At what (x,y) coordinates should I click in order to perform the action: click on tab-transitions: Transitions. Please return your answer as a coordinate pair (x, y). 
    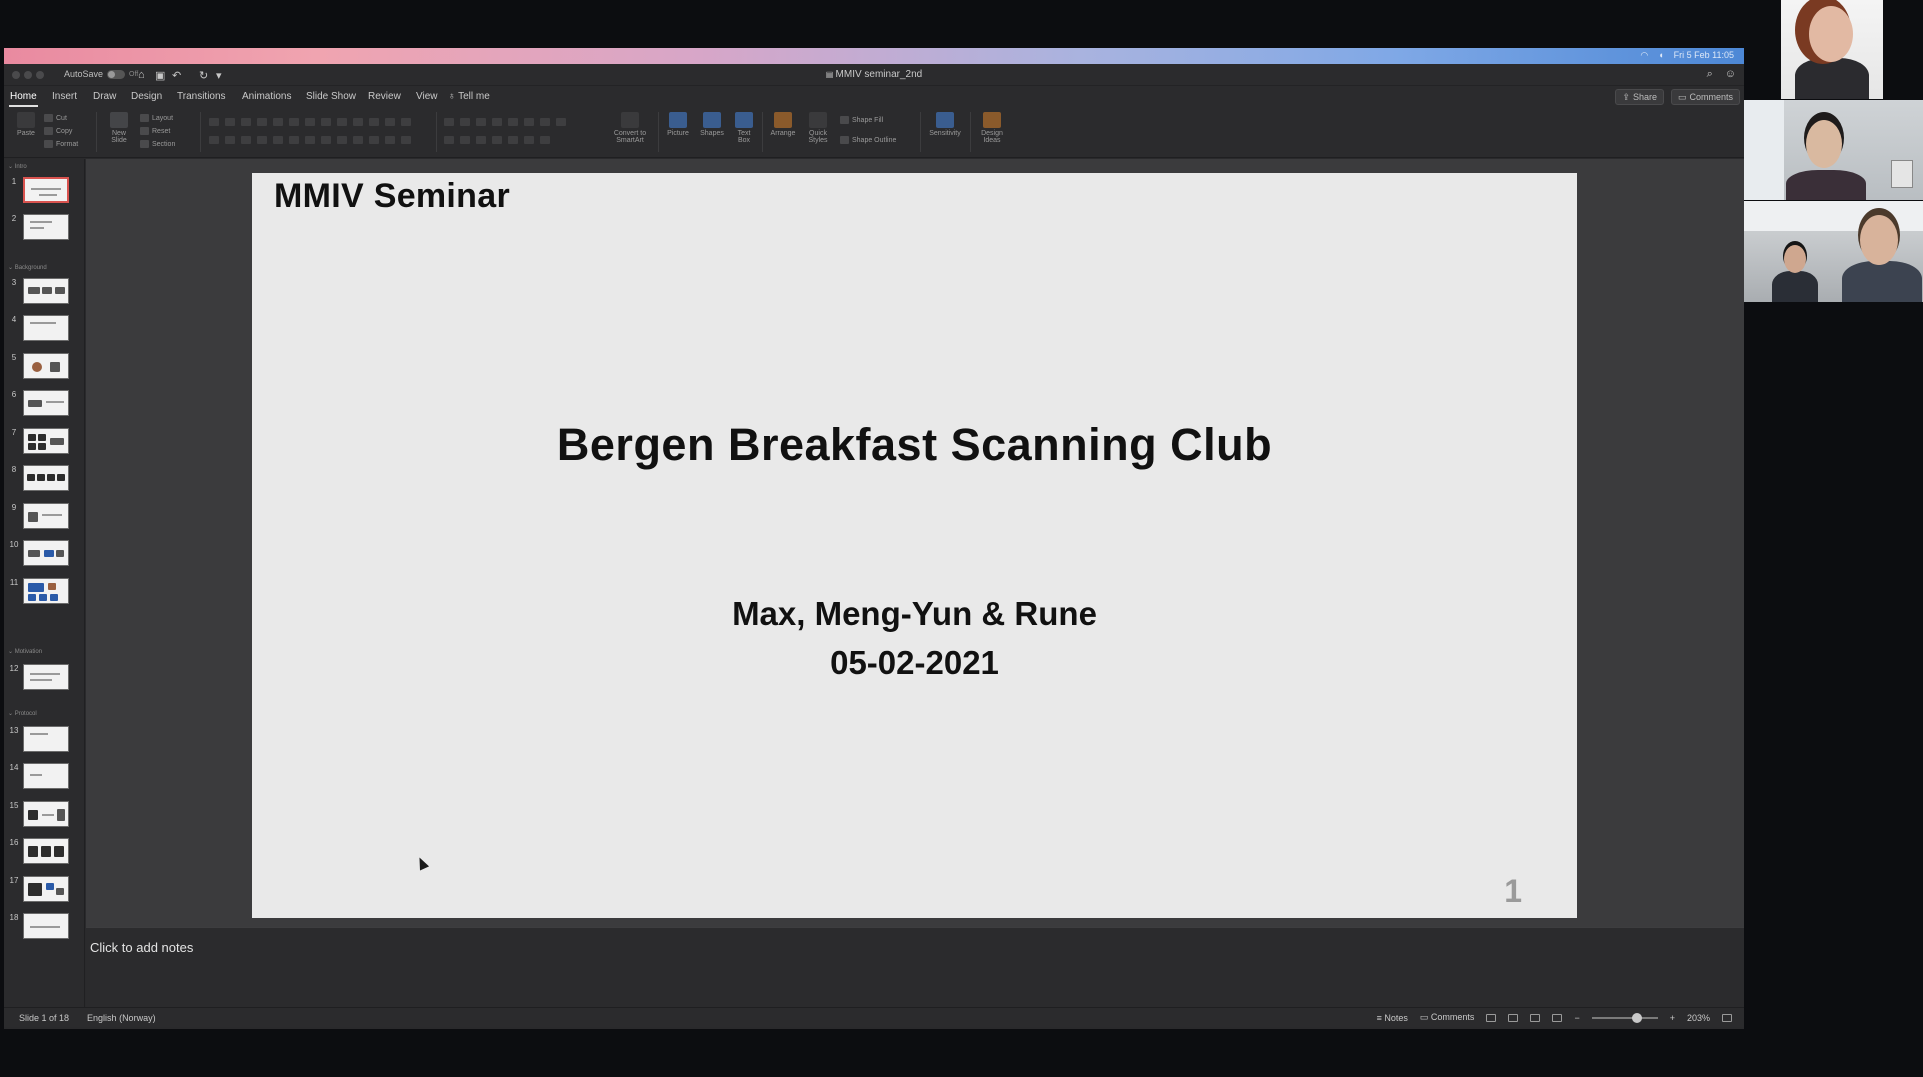
    Looking at the image, I should click on (201, 96).